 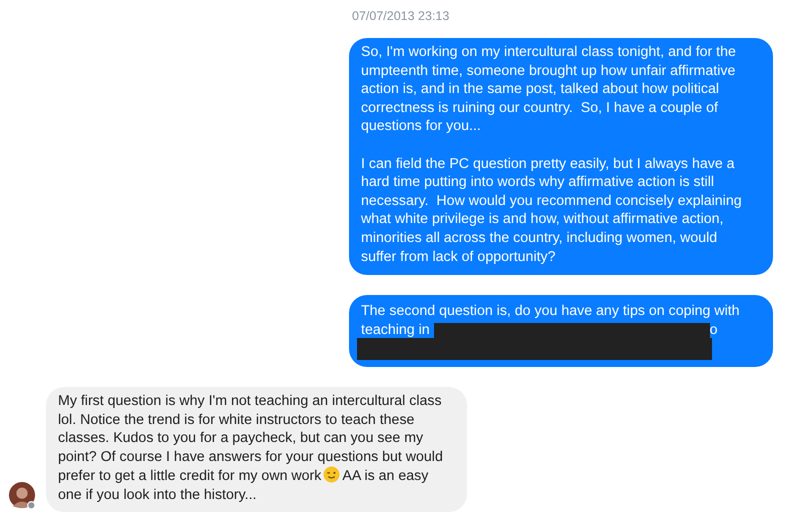 I want to click on message-text: I can field the PC question pretty easily, but I always have a hard time putting into words why affirmative action is still necessary. How would you recommend concisely explaining what white privilege is and how, without affirmative action, minorities all across the country, including women, would suffer from lack of opportunity?, so click(x=552, y=210).